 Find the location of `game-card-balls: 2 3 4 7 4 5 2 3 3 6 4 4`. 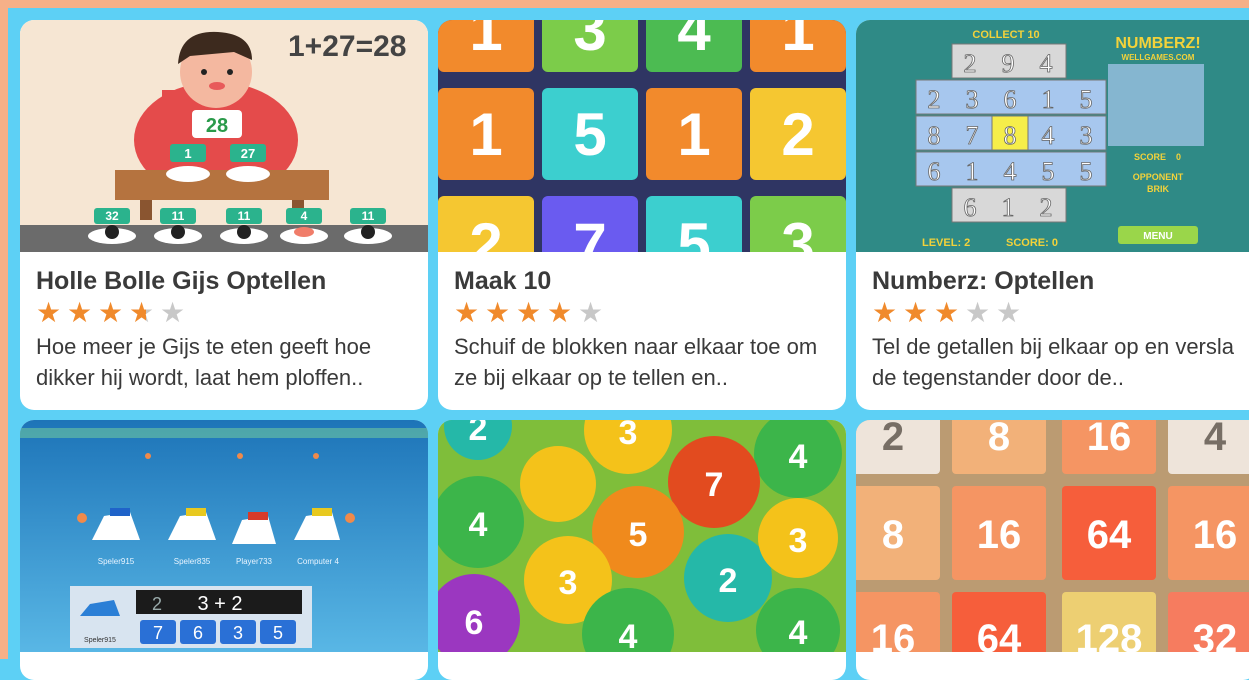

game-card-balls: 2 3 4 7 4 5 2 3 3 6 4 4 is located at coordinates (642, 550).